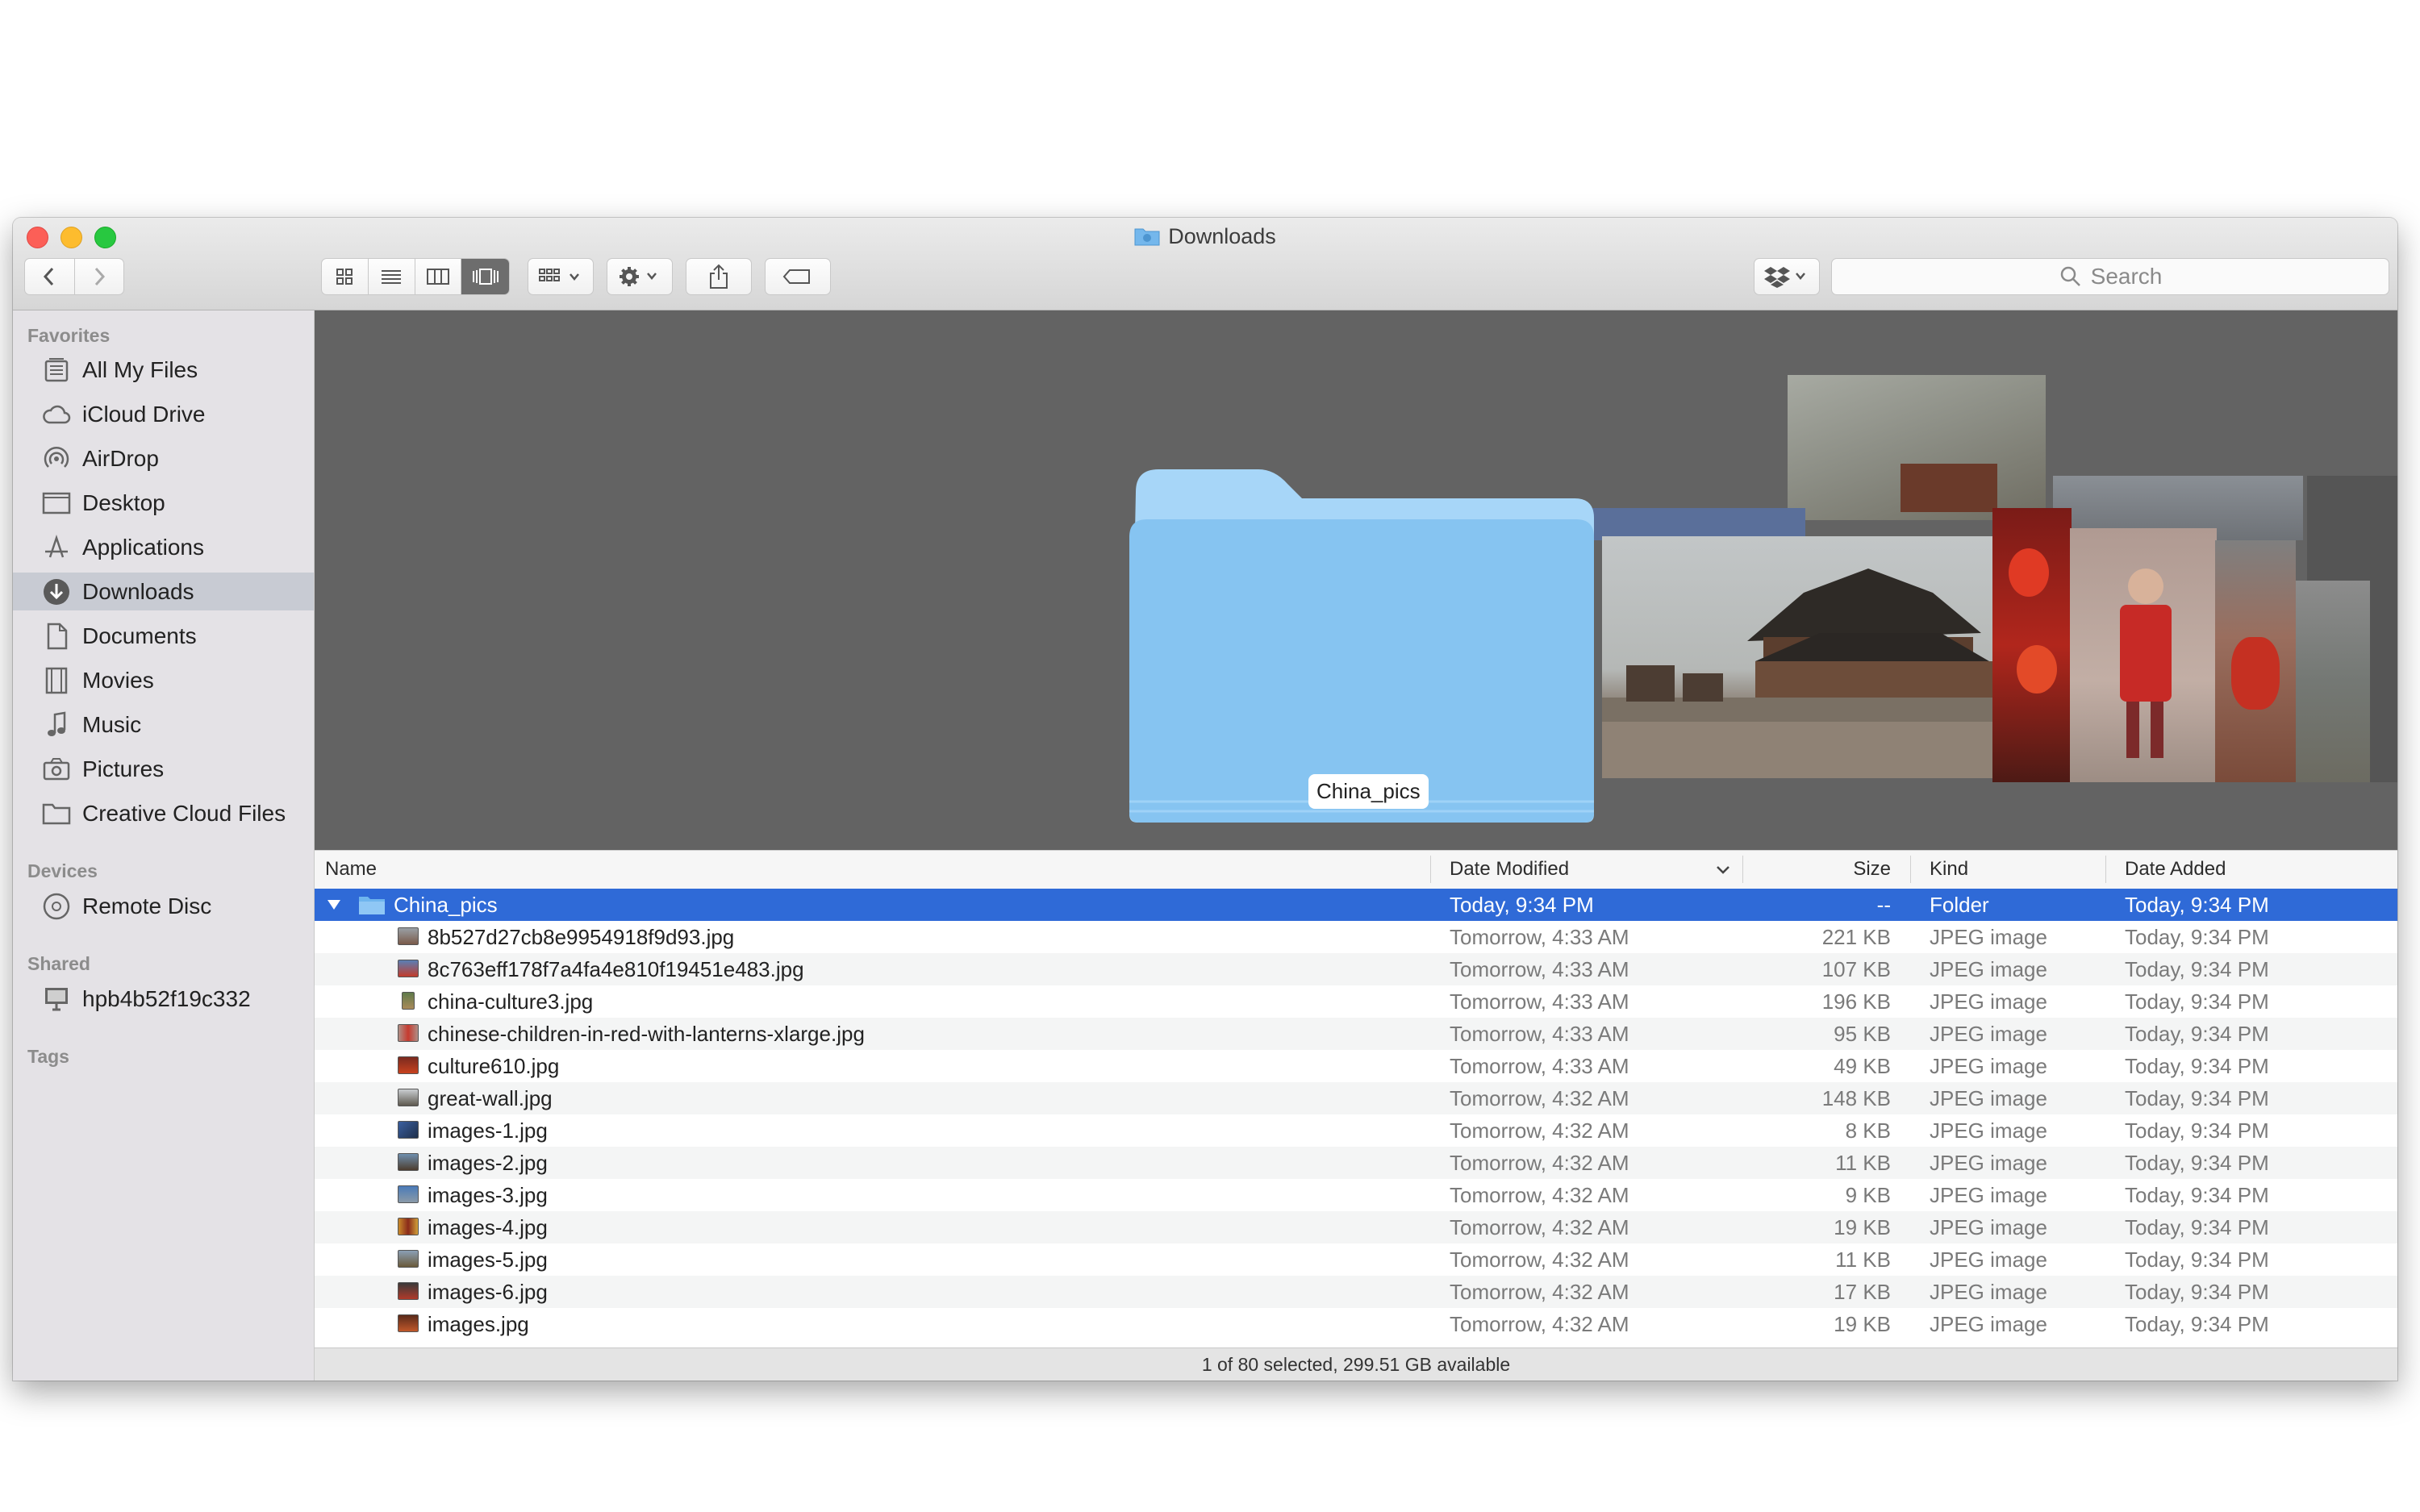 The width and height of the screenshot is (2420, 1512). What do you see at coordinates (164, 370) in the screenshot?
I see `sidebar-item-all-my-files: All My Files` at bounding box center [164, 370].